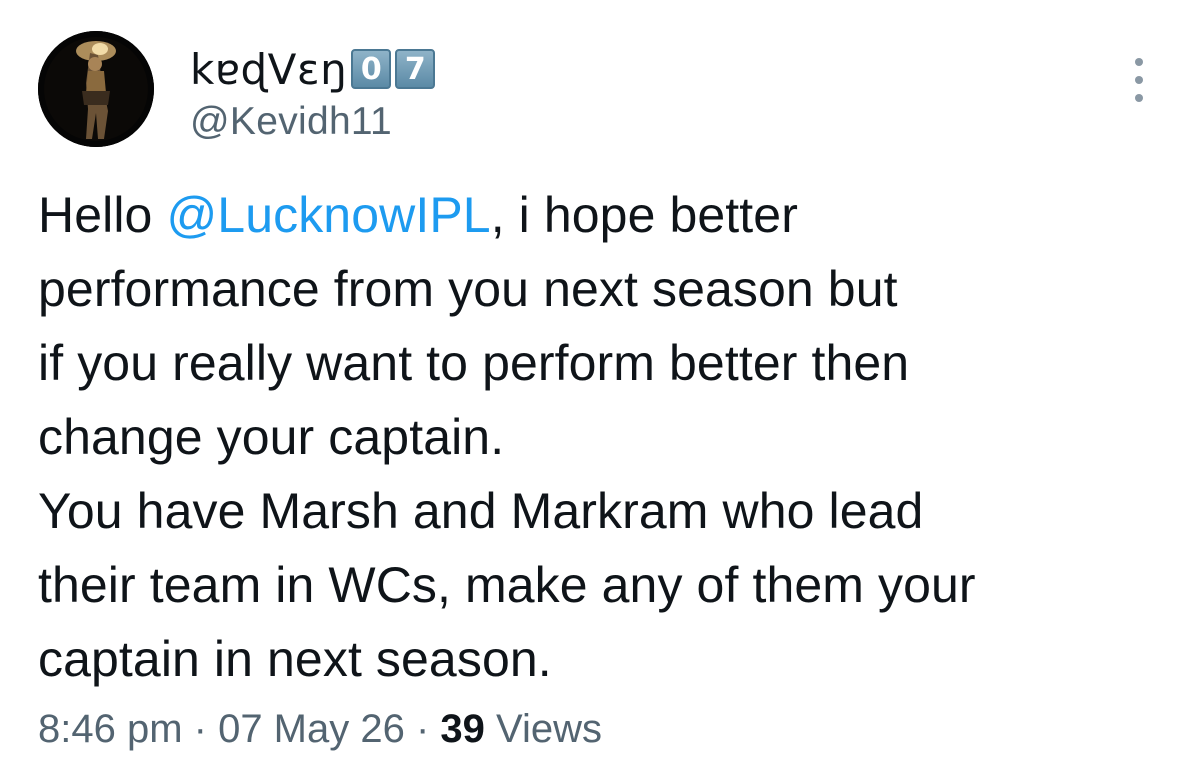 This screenshot has height=782, width=1200. I want to click on tweet-line: captain in next season., so click(295, 659).